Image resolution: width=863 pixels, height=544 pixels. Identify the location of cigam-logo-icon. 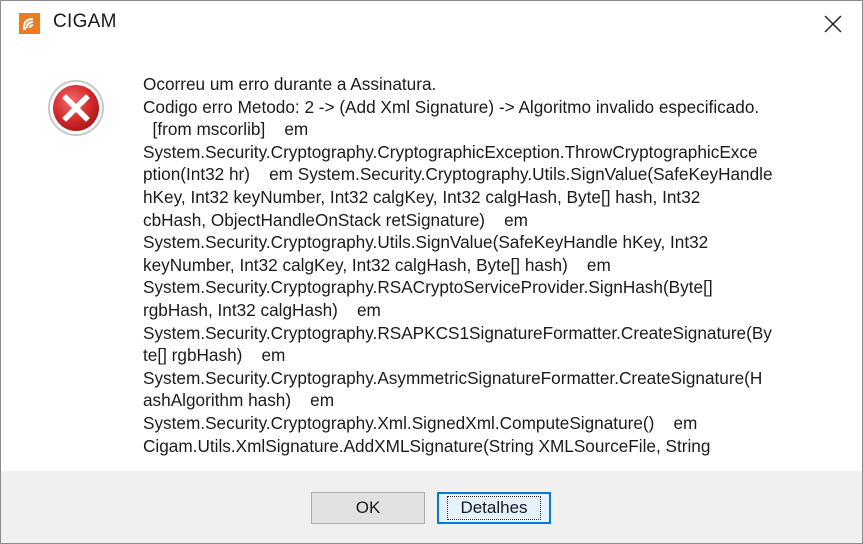
(29, 23).